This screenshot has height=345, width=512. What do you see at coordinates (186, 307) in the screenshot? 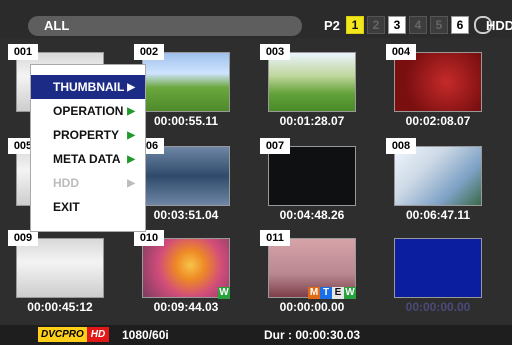
I see `clip-timecode: 00:09:44.03` at bounding box center [186, 307].